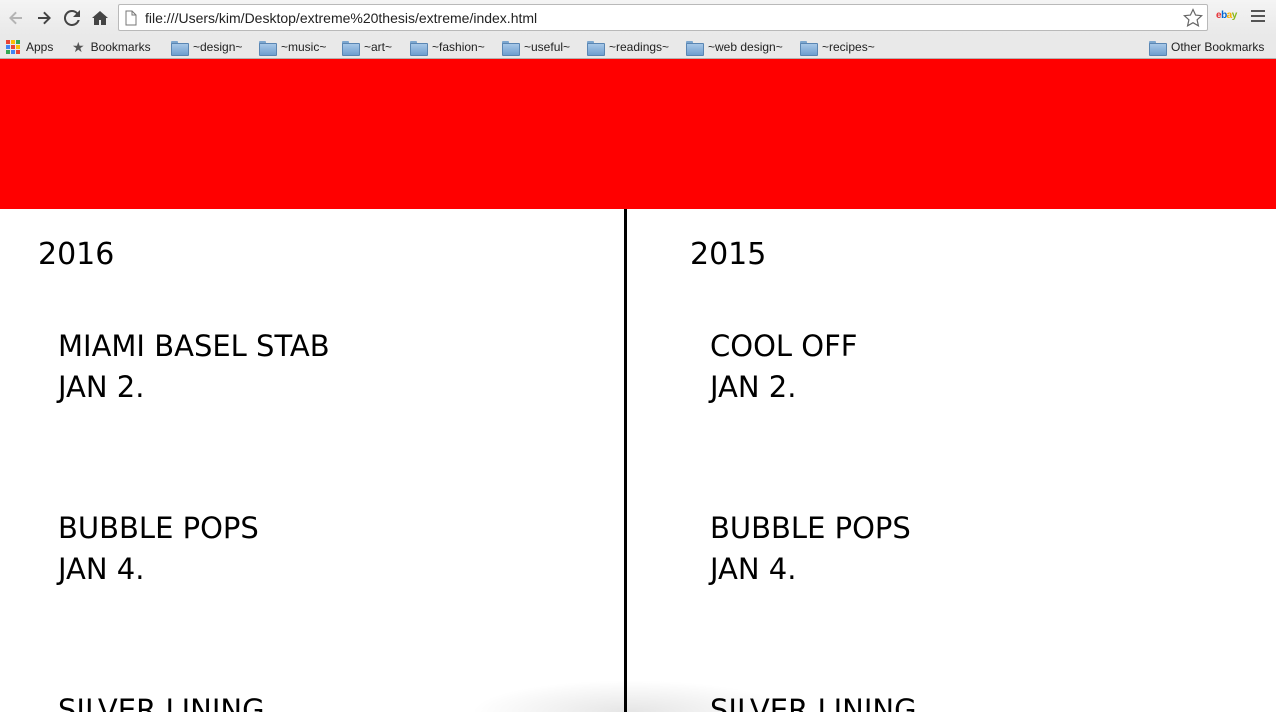  I want to click on bookmark-folder-useful: ~useful~, so click(536, 47).